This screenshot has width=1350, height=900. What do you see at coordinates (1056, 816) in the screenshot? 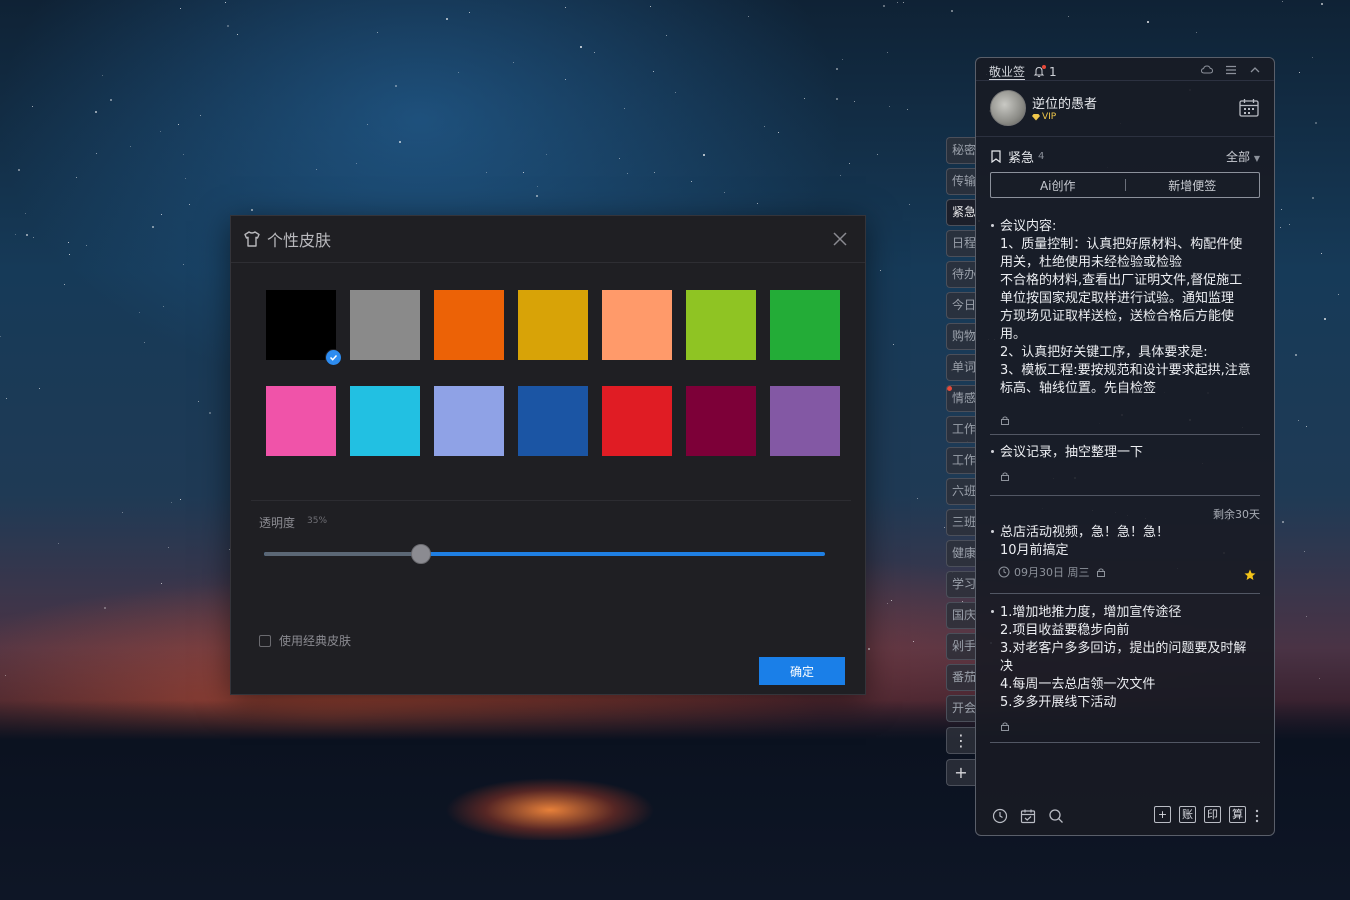
I see `search-icon` at bounding box center [1056, 816].